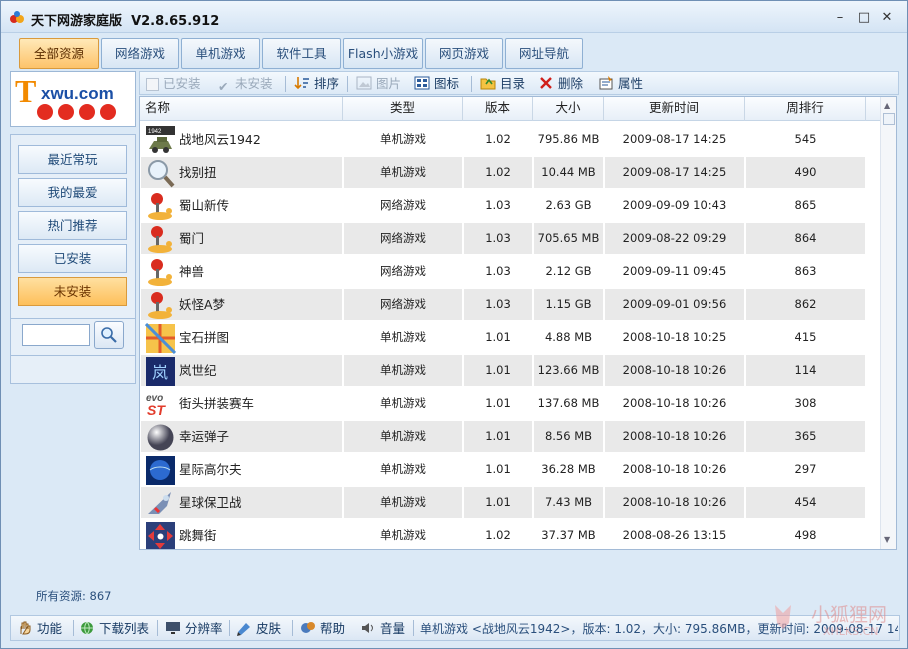 The height and width of the screenshot is (649, 908). What do you see at coordinates (805, 139) in the screenshot?
I see `cell-weekly-rank: 545` at bounding box center [805, 139].